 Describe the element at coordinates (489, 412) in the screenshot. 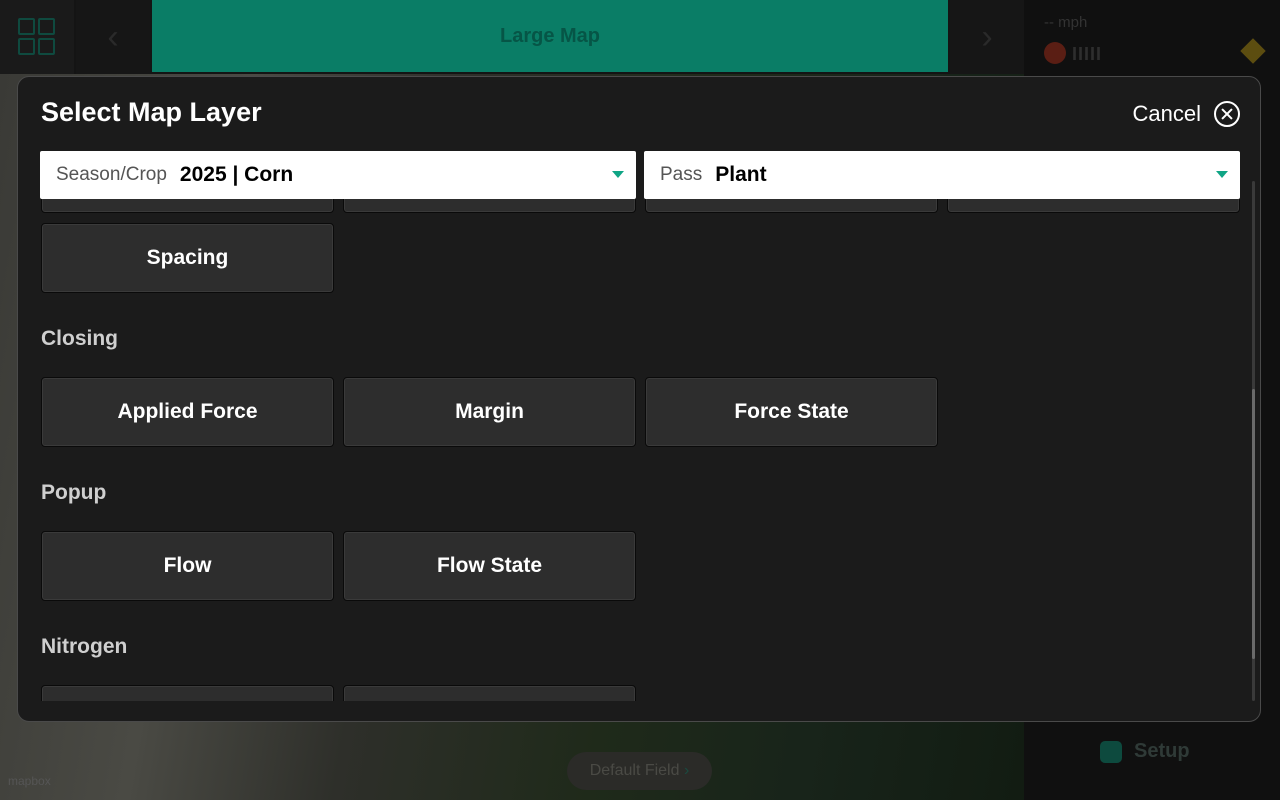

I see `layer-button-margin: Margin` at that location.